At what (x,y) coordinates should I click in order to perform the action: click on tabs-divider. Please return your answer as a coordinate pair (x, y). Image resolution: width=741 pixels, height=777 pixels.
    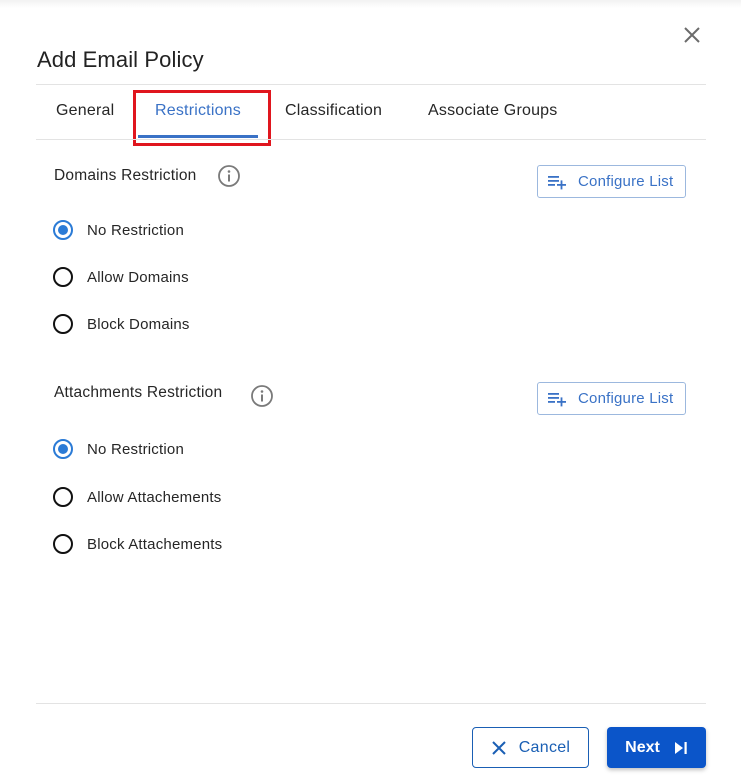
    Looking at the image, I should click on (371, 139).